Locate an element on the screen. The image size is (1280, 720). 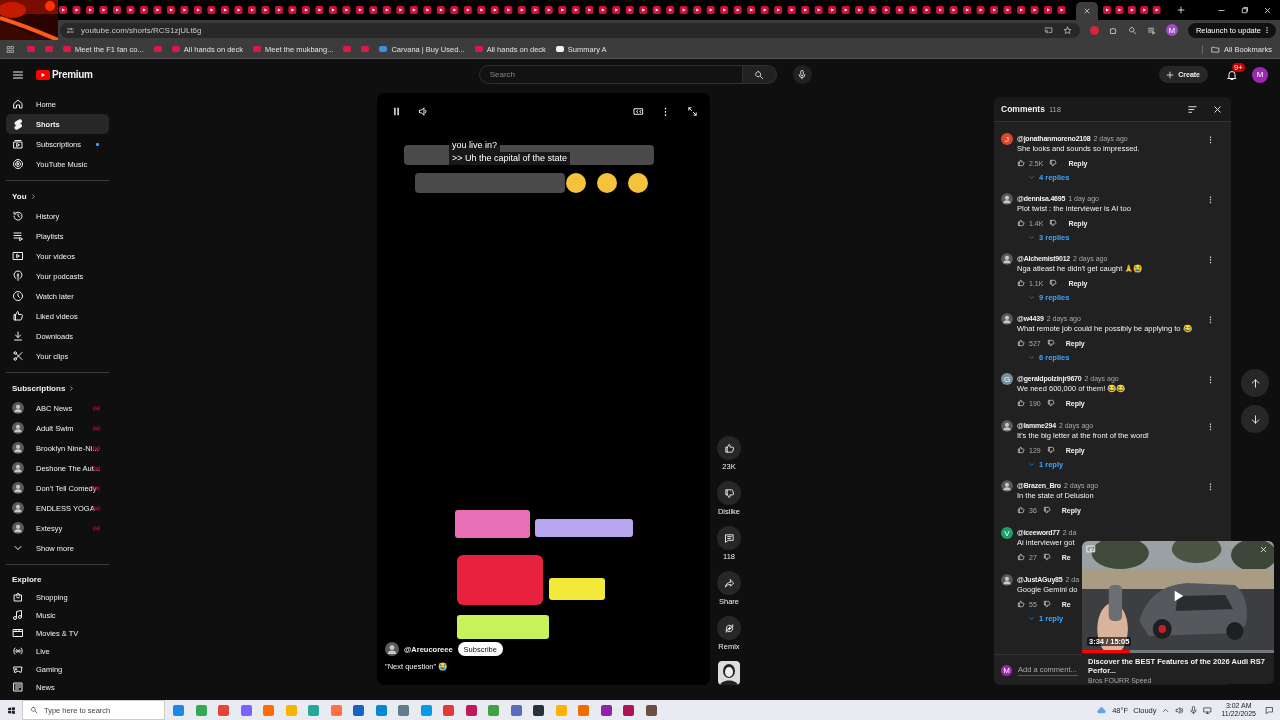
clock-icon is located at coordinates (18, 296).